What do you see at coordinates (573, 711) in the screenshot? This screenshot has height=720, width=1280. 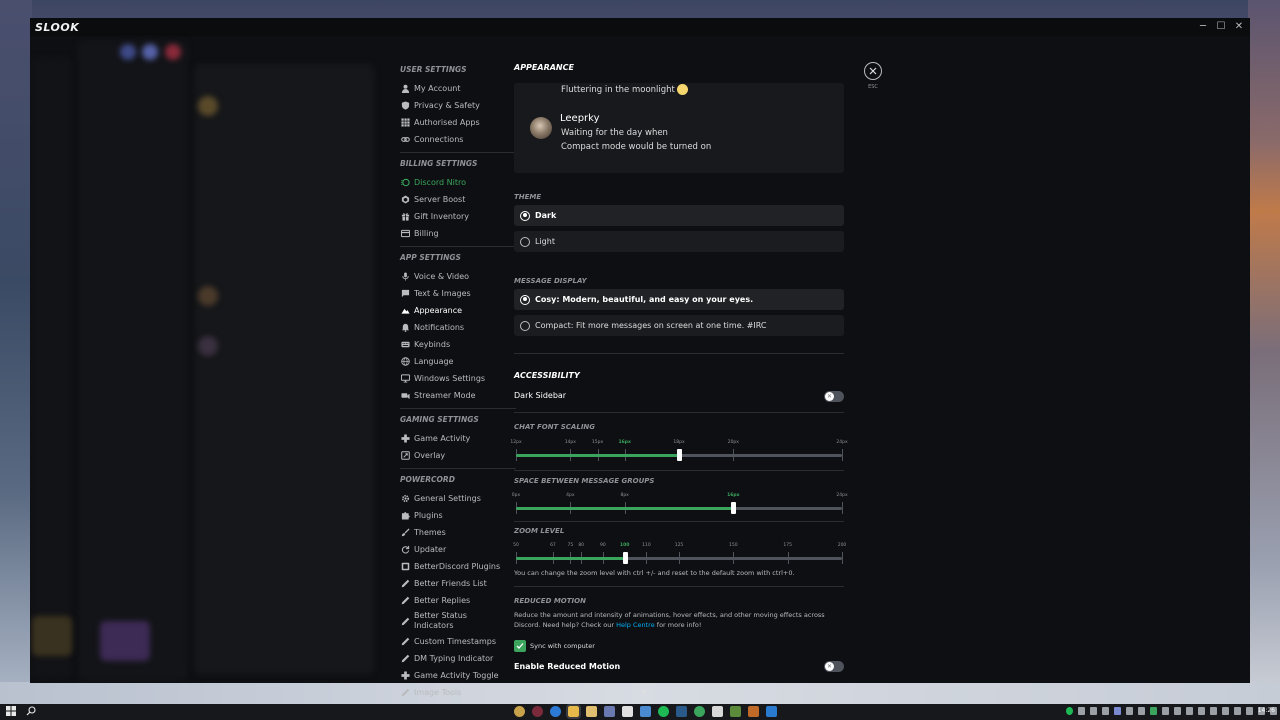 I see `file-explorer-icon` at bounding box center [573, 711].